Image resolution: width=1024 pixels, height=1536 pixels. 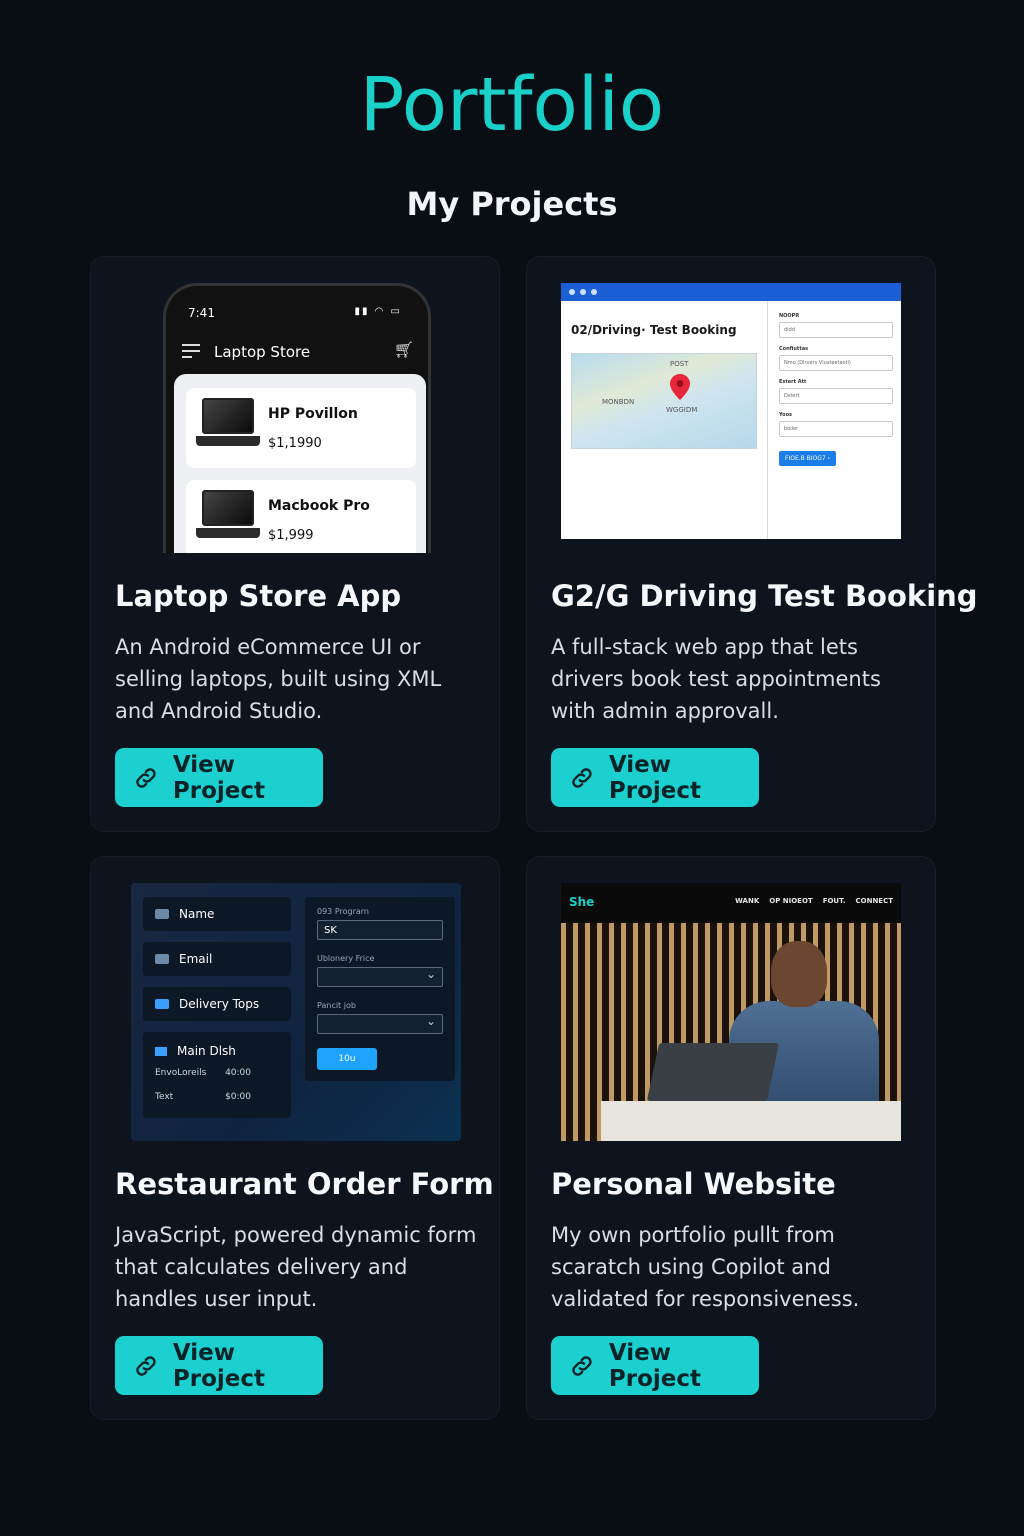 What do you see at coordinates (201, 313) in the screenshot?
I see `phone-time: 7:41` at bounding box center [201, 313].